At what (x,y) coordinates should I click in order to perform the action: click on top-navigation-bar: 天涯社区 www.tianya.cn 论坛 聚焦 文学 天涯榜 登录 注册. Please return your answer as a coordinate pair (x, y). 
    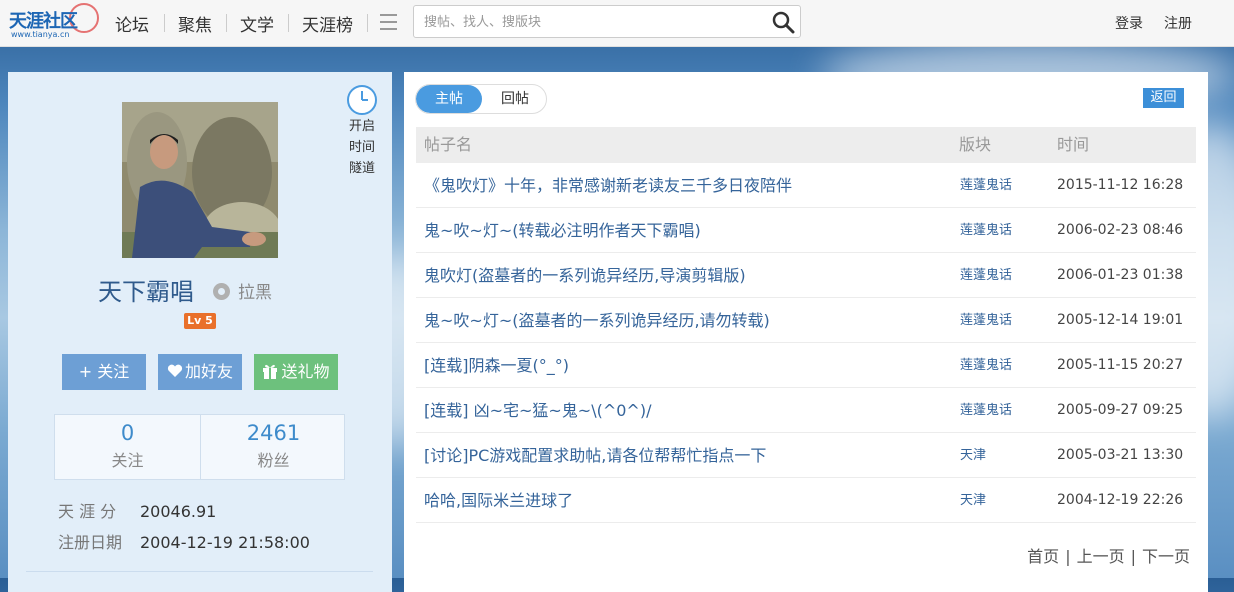
    Looking at the image, I should click on (617, 23).